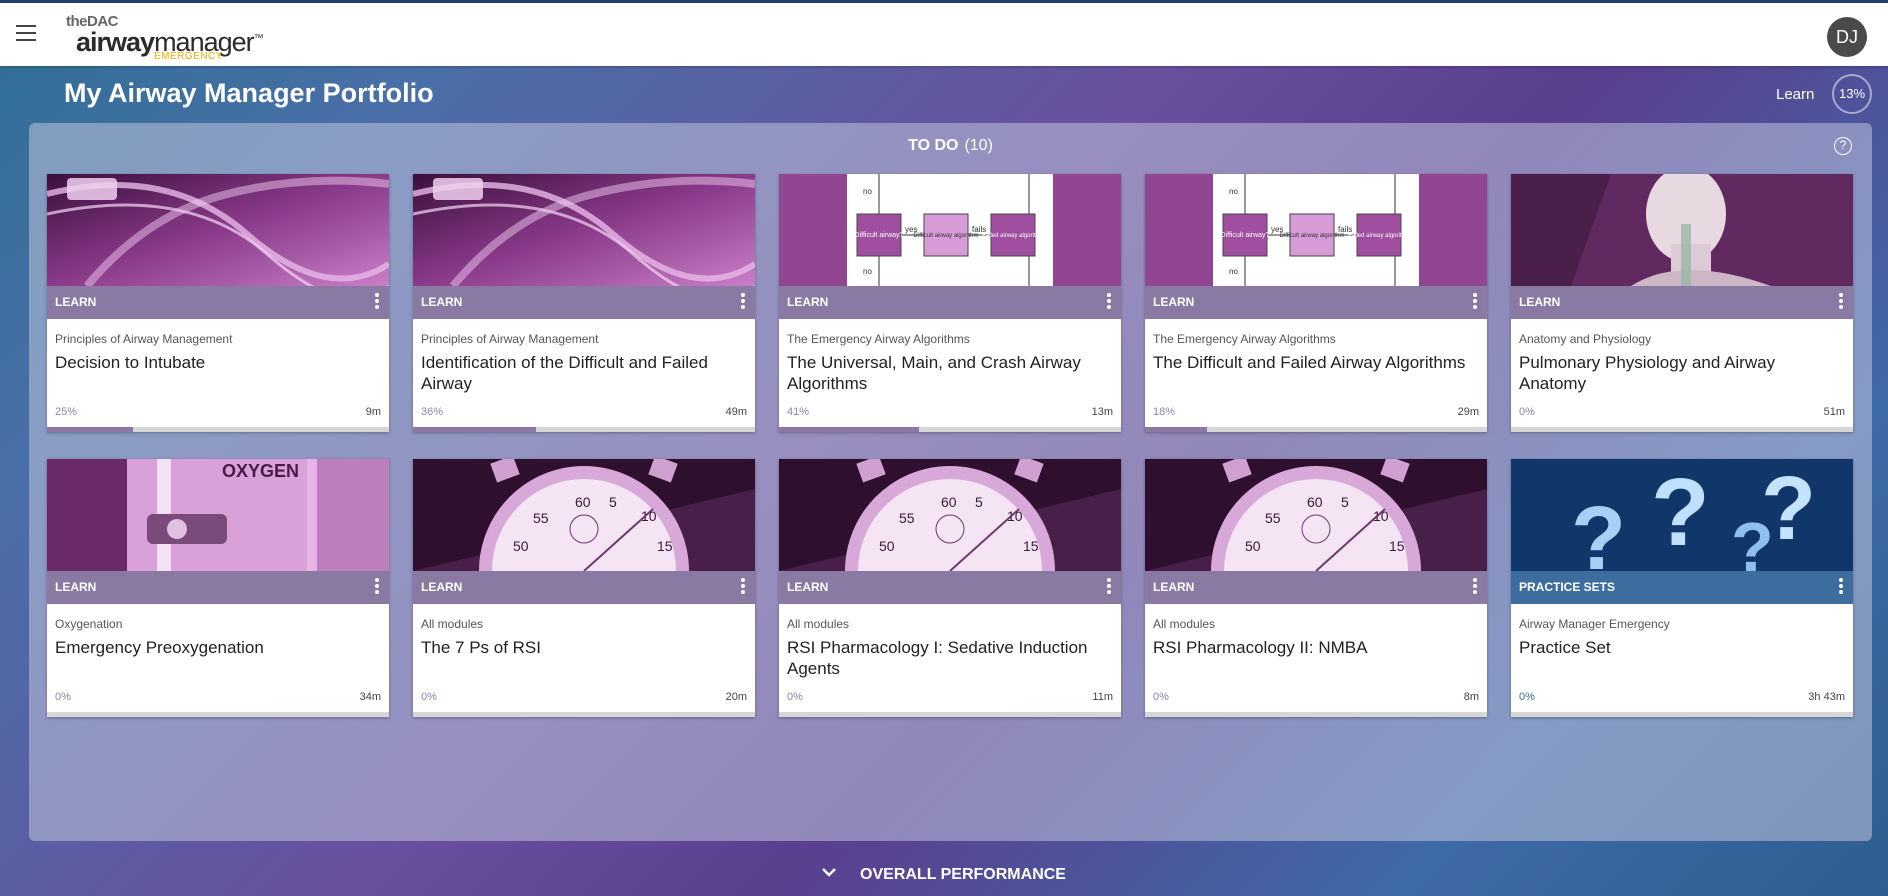 This screenshot has height=896, width=1888. What do you see at coordinates (978, 145) in the screenshot?
I see `todo-count: (10)` at bounding box center [978, 145].